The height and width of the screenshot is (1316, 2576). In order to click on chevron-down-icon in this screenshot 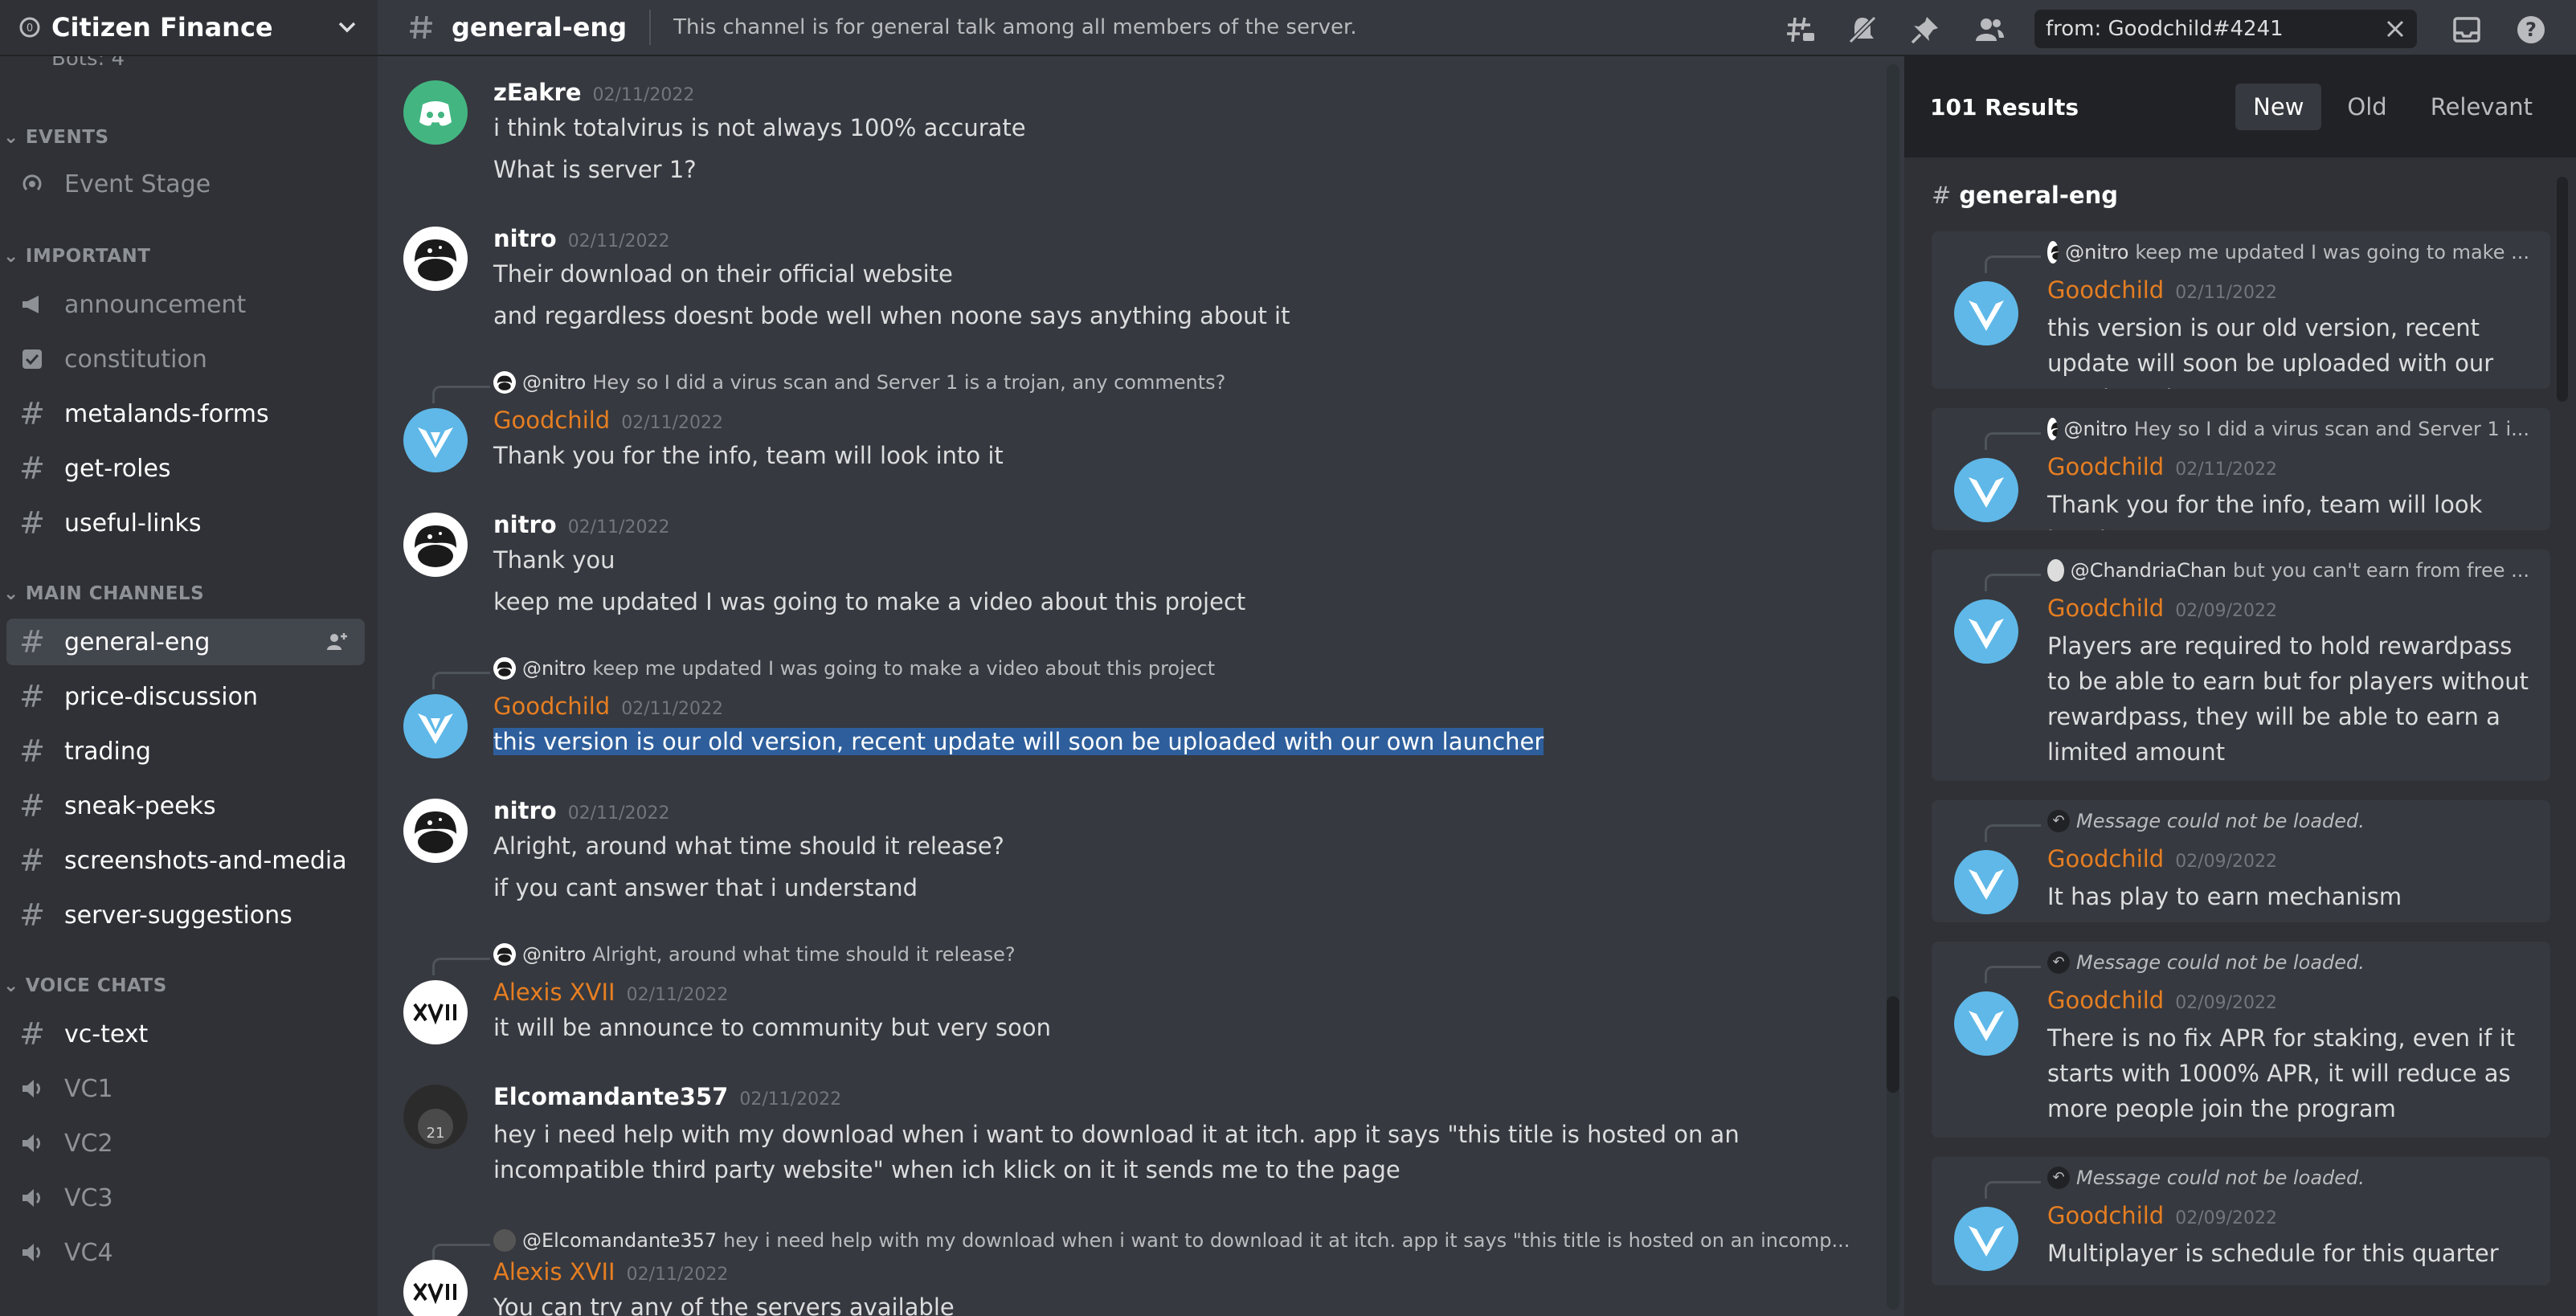, I will do `click(347, 27)`.